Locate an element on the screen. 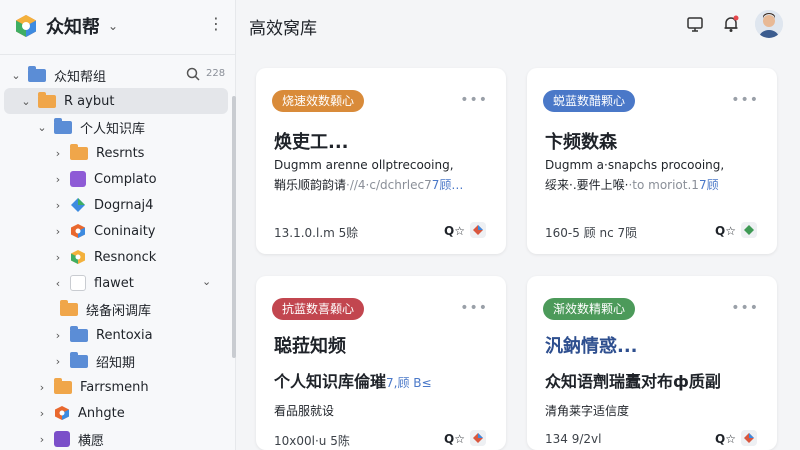 Image resolution: width=800 pixels, height=450 pixels. tree-item: › 横愿 is located at coordinates (116, 438).